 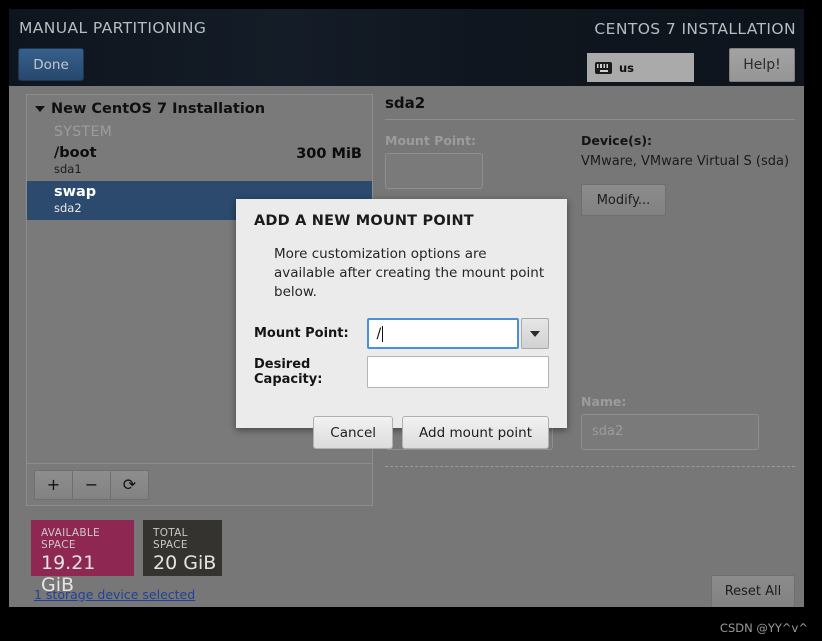 I want to click on detail-name-field: sda2, so click(x=670, y=432).